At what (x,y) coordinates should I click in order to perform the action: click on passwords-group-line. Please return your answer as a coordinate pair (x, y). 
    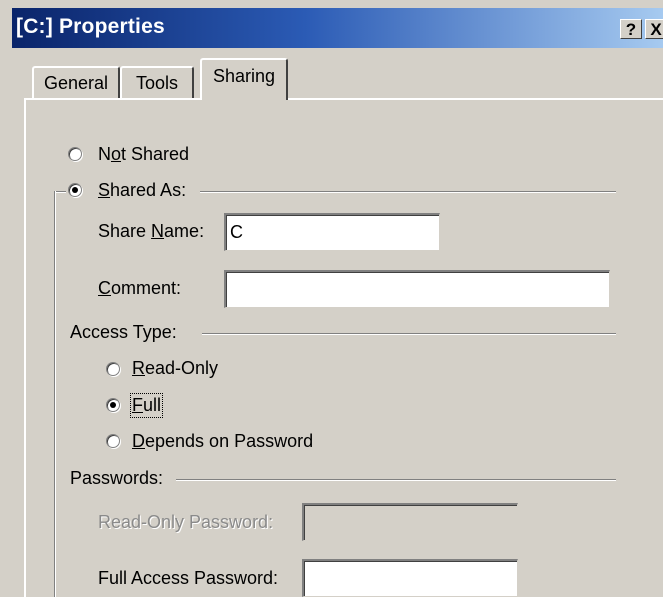
    Looking at the image, I should click on (396, 480).